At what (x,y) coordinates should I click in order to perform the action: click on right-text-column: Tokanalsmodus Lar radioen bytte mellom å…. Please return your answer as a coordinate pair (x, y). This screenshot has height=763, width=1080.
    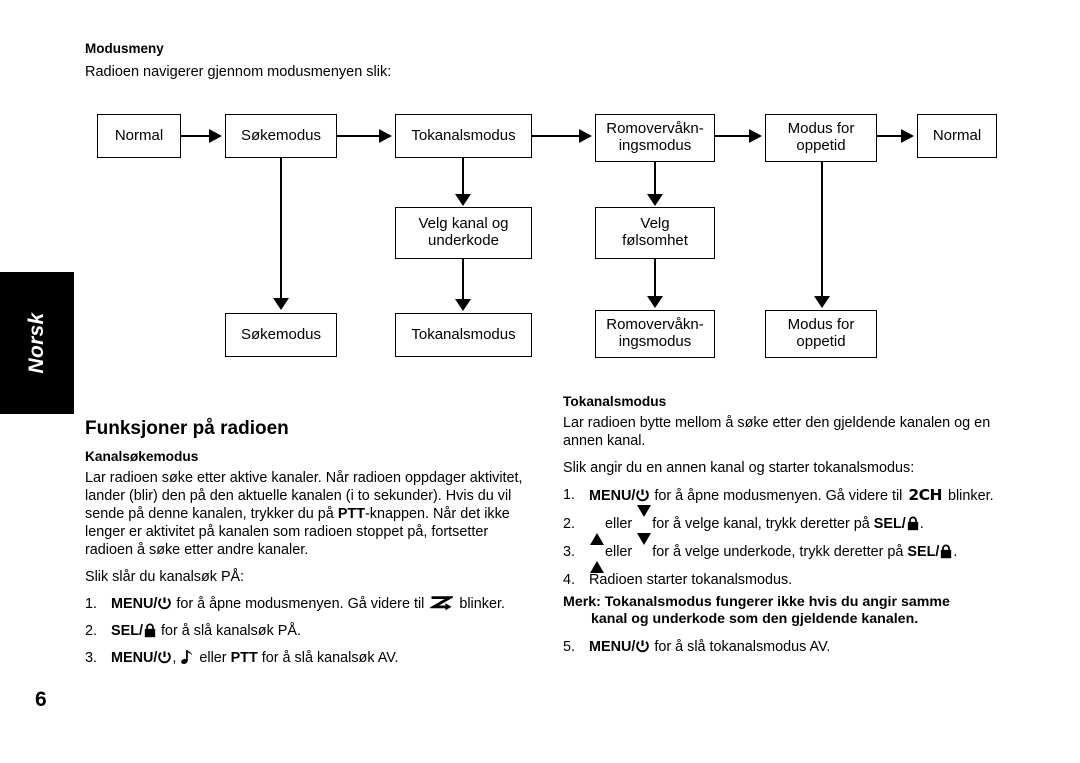
    Looking at the image, I should click on (781, 529).